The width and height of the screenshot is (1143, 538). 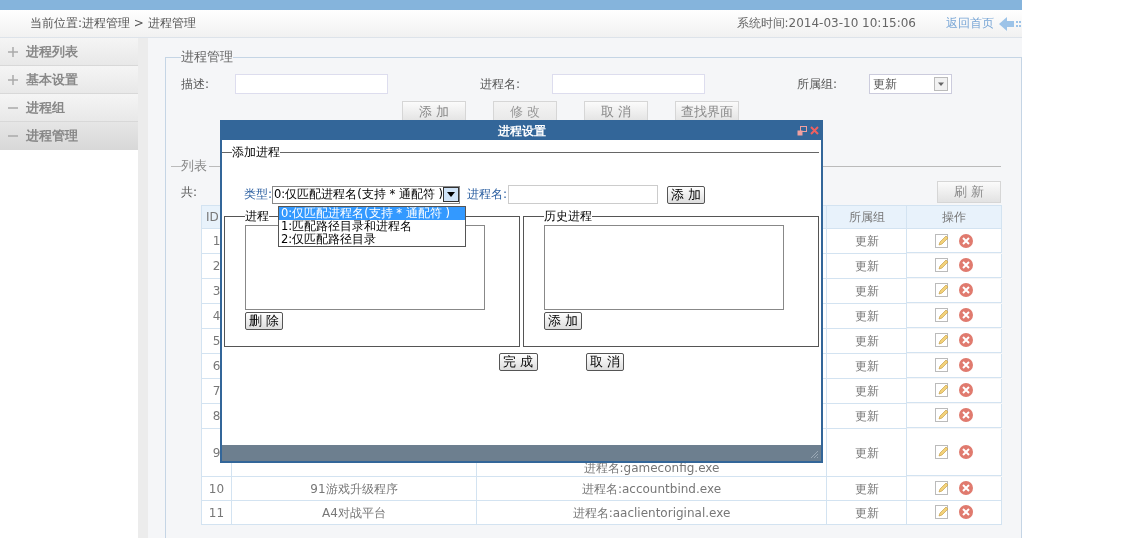 I want to click on refresh-button: 刷 新, so click(x=969, y=192).